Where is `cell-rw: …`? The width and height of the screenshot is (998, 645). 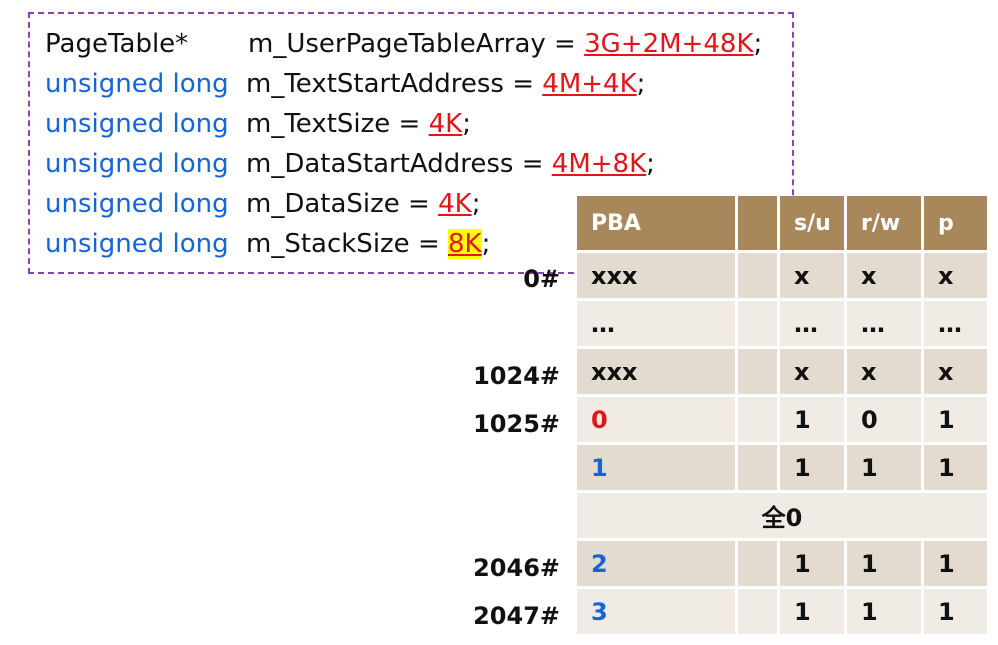 cell-rw: … is located at coordinates (885, 325).